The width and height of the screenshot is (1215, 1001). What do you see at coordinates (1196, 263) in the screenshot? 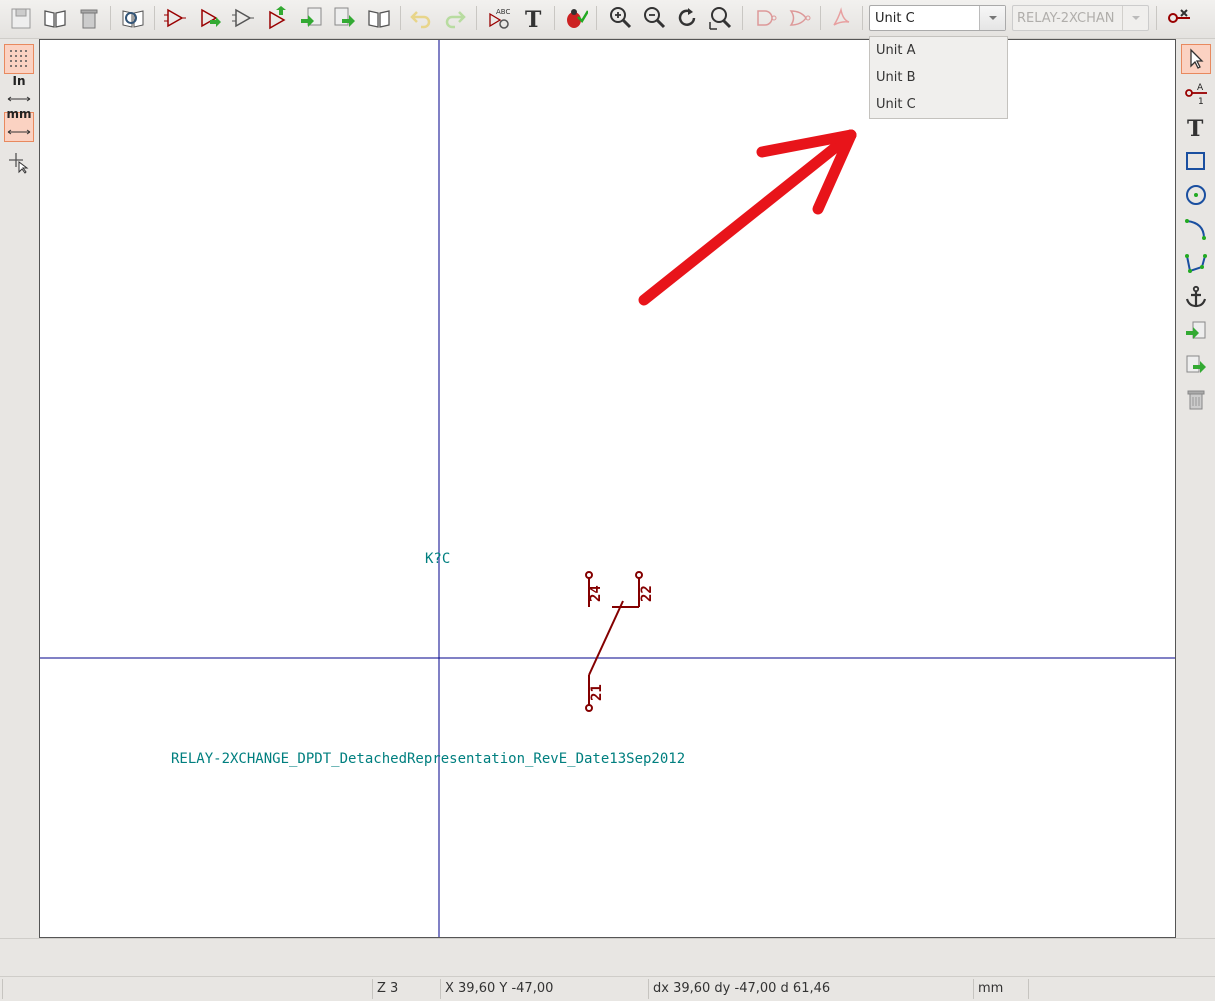
I see `add-polyline-icon` at bounding box center [1196, 263].